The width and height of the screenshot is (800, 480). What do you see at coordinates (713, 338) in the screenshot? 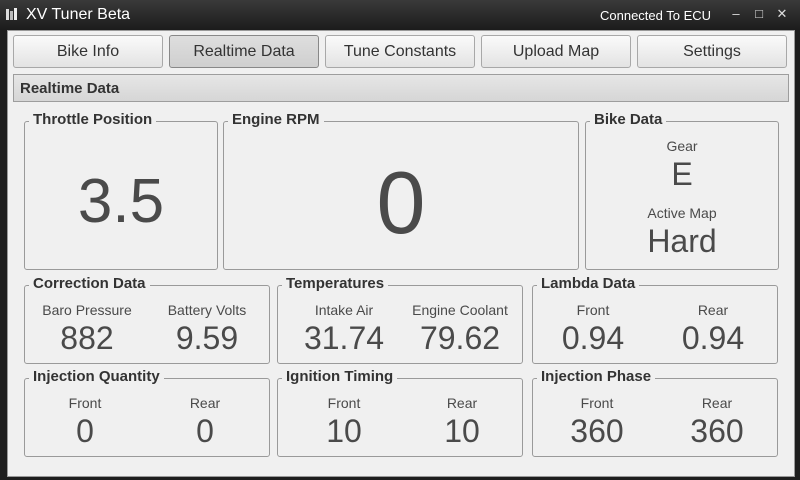
I see `lambda-rear-value: 0.94` at bounding box center [713, 338].